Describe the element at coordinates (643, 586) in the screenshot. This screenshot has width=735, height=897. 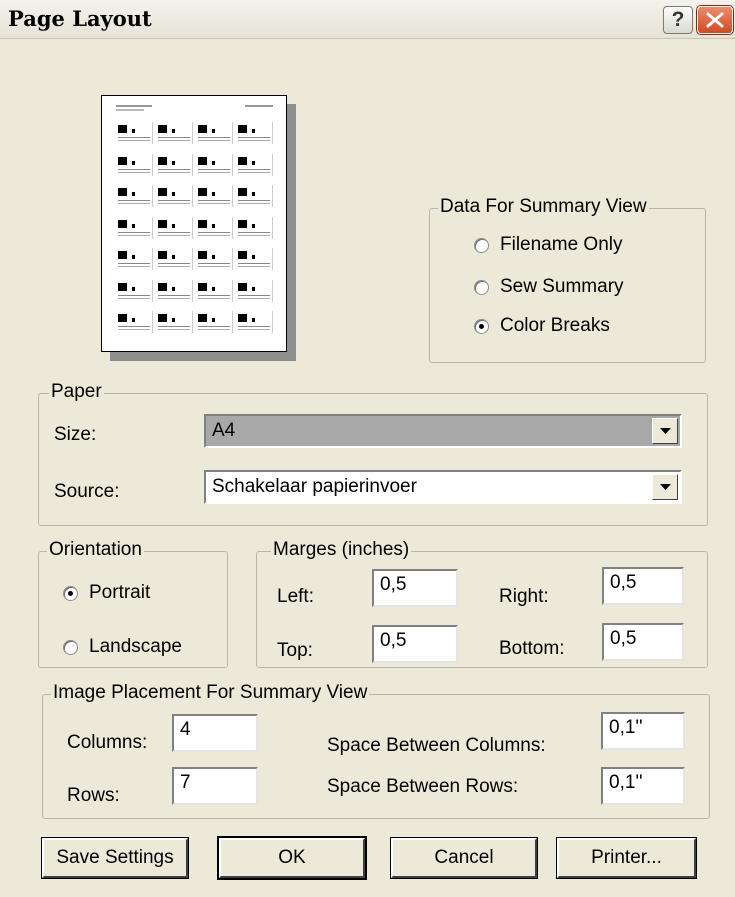
I see `margin-right-input: 0,5` at that location.